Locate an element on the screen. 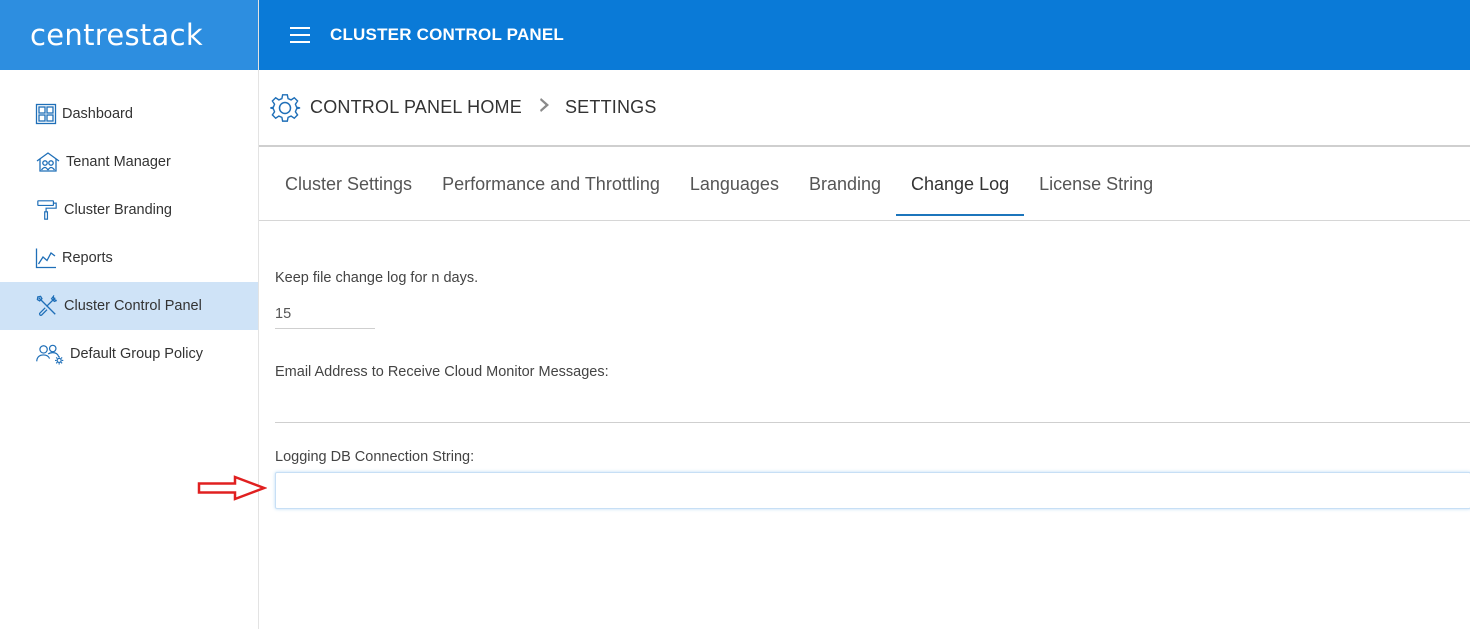 Image resolution: width=1470 pixels, height=629 pixels. sidebar-item-default-group-policy: Default Group Policy is located at coordinates (129, 354).